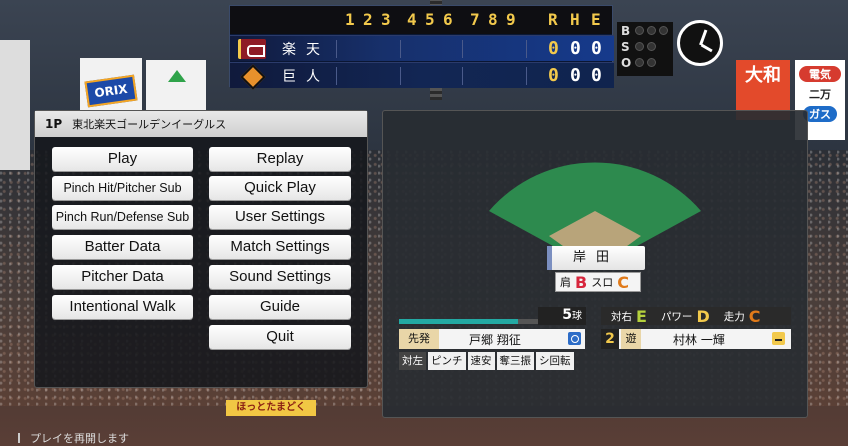 The width and height of the screenshot is (848, 446). Describe the element at coordinates (625, 47) in the screenshot. I see `strike-label: S` at that location.